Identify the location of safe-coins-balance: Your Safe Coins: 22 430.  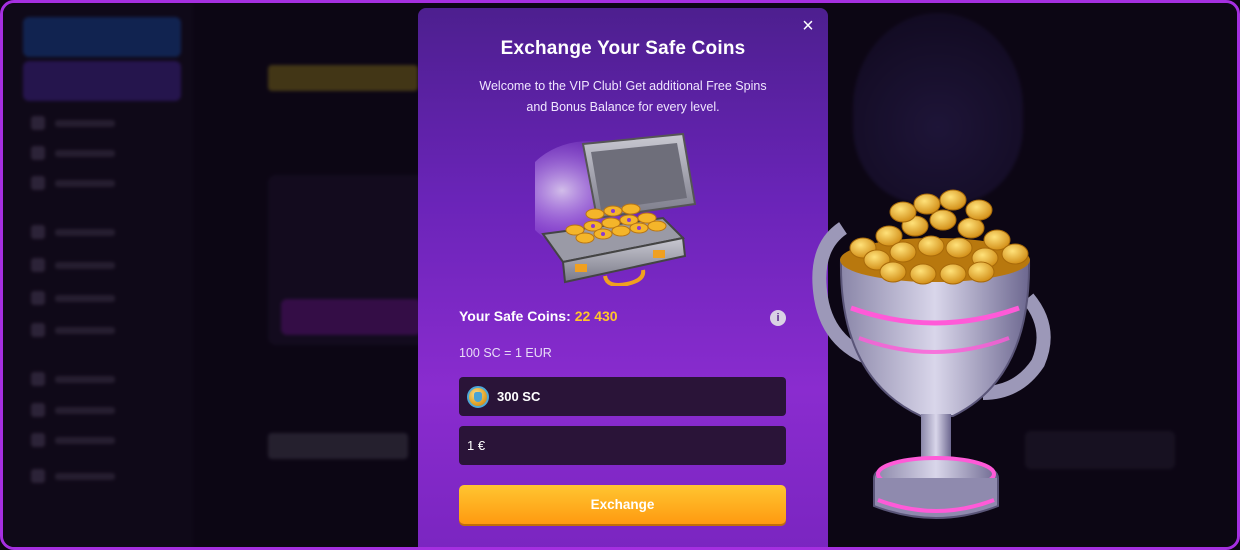
(538, 316).